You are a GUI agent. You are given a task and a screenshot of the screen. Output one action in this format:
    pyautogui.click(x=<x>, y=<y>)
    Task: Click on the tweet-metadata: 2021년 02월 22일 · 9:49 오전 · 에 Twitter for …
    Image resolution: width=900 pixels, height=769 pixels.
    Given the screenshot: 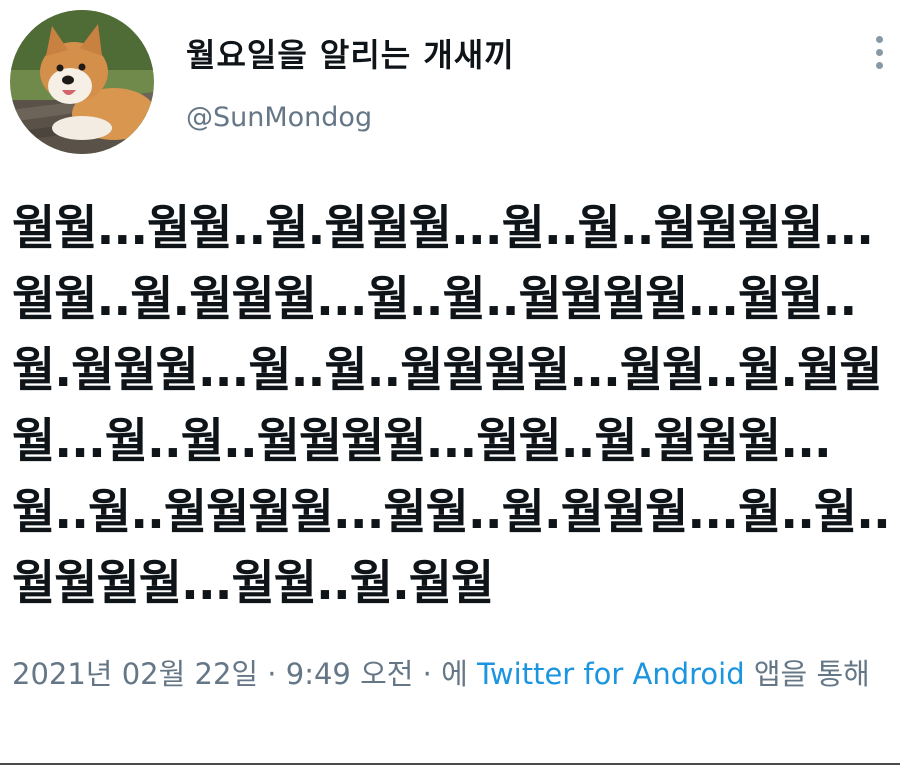 What is the action you would take?
    pyautogui.click(x=452, y=674)
    